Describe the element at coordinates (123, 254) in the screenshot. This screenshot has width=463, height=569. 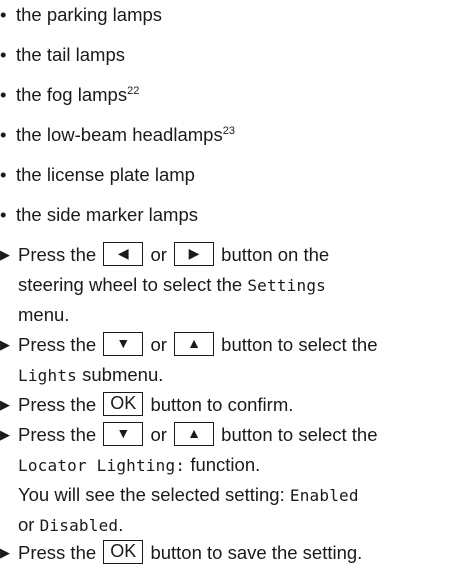
I see `left-arrow-key-icon: ◀` at that location.